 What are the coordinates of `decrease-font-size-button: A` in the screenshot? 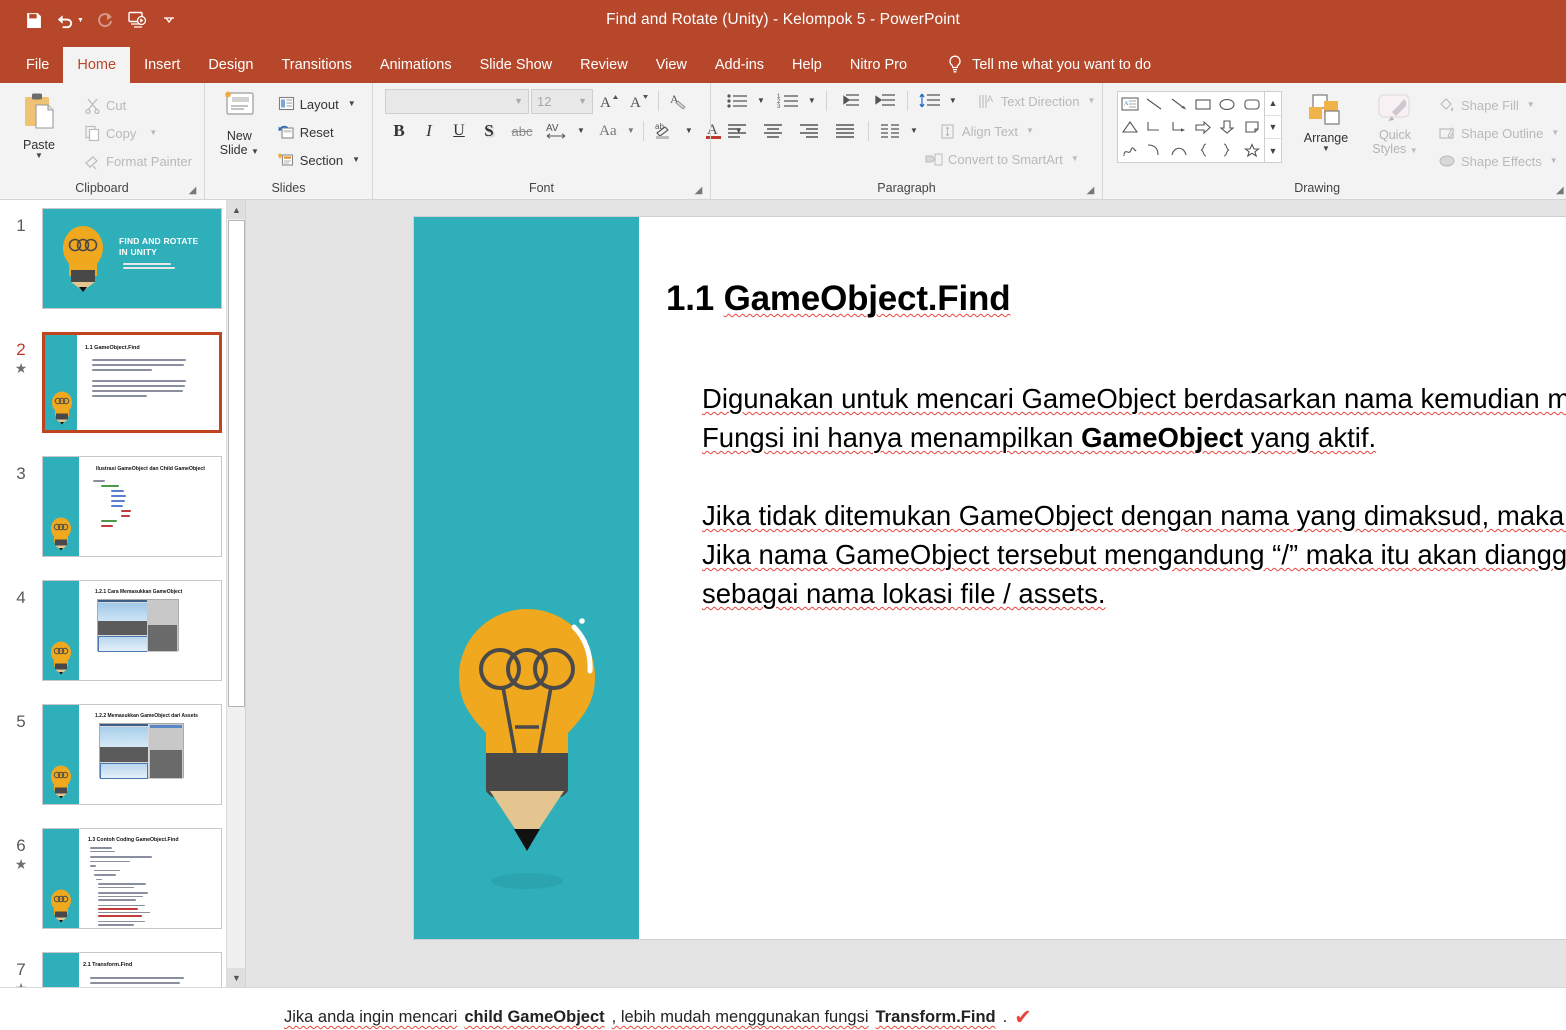 It's located at (639, 101).